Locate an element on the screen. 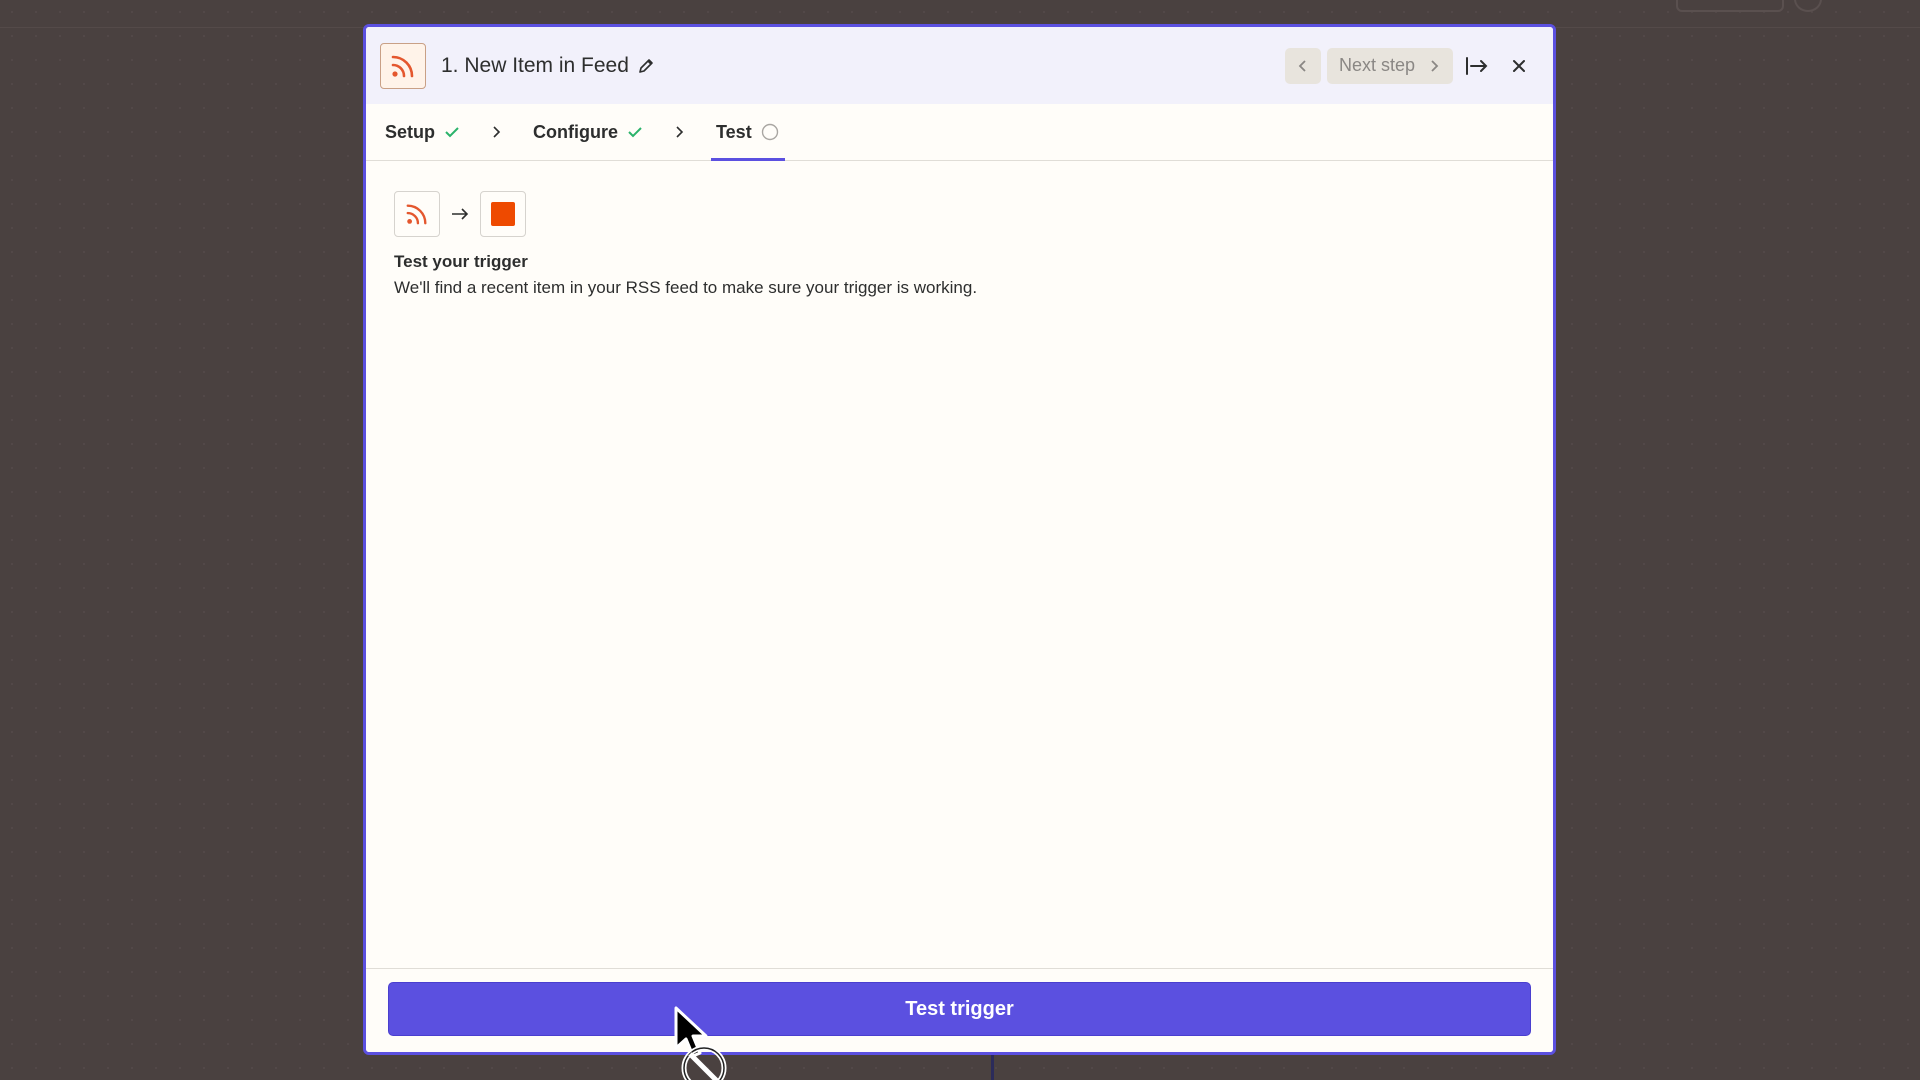  collapse-panel-button is located at coordinates (1477, 66).